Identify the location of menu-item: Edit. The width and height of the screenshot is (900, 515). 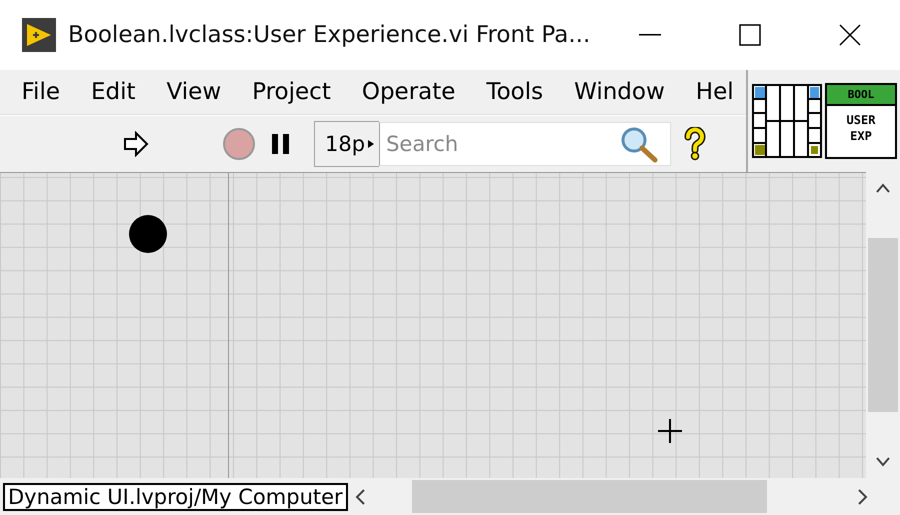
(114, 92).